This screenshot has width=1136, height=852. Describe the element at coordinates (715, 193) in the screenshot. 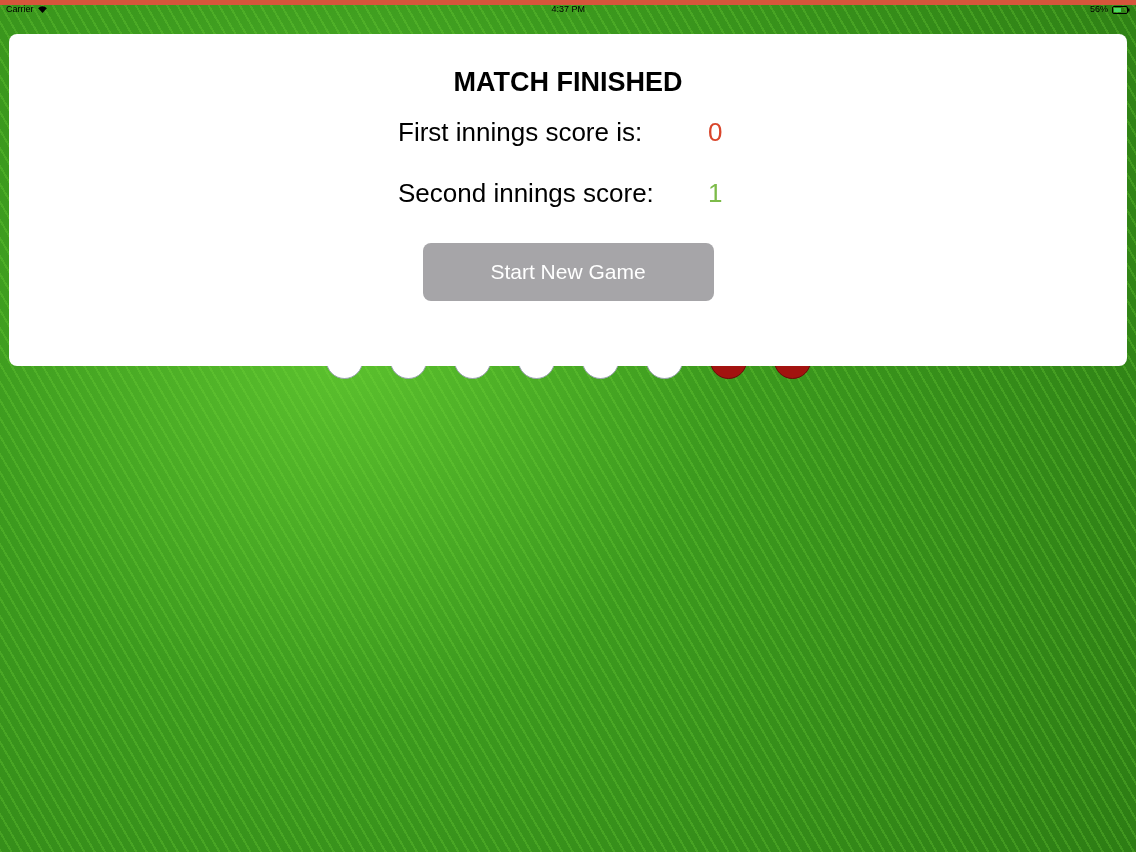

I see `score-value: 1` at that location.